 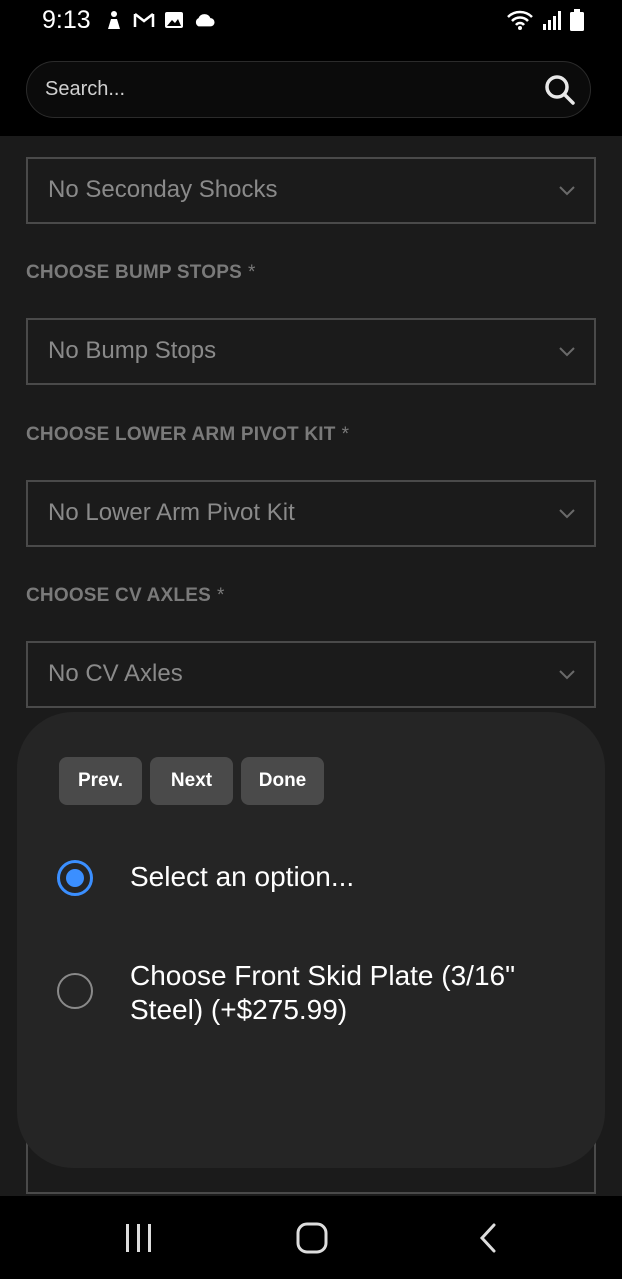 I want to click on status-bar: 9:13, so click(x=311, y=22).